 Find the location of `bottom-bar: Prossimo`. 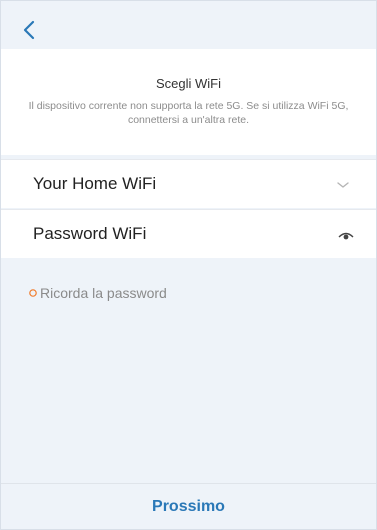

bottom-bar: Prossimo is located at coordinates (188, 506).